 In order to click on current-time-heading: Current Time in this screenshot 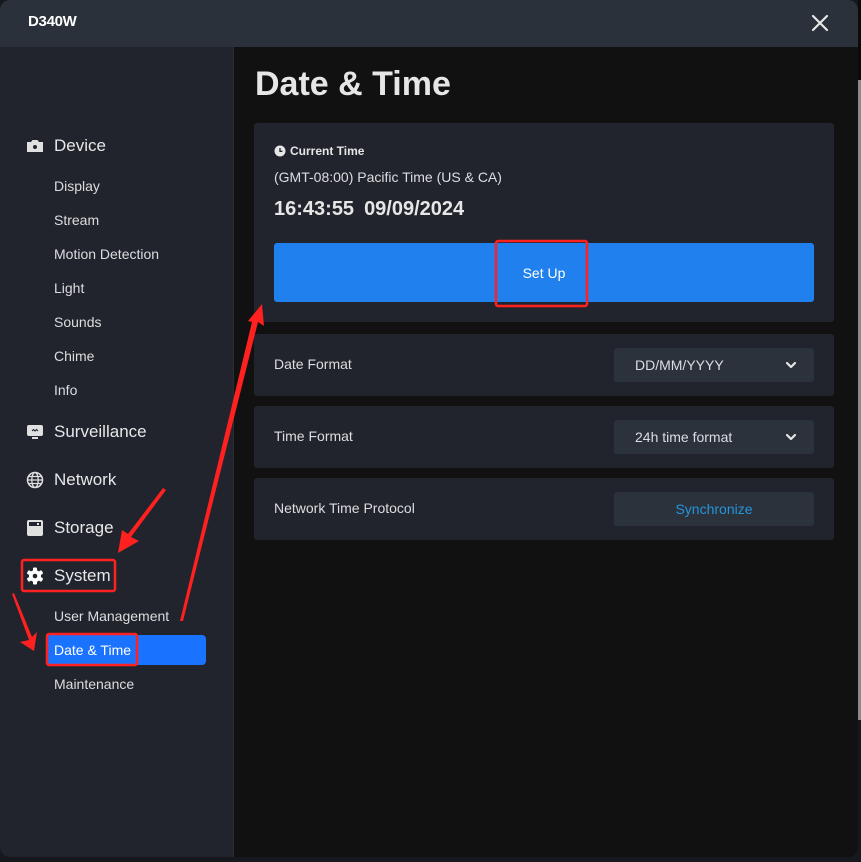, I will do `click(319, 151)`.